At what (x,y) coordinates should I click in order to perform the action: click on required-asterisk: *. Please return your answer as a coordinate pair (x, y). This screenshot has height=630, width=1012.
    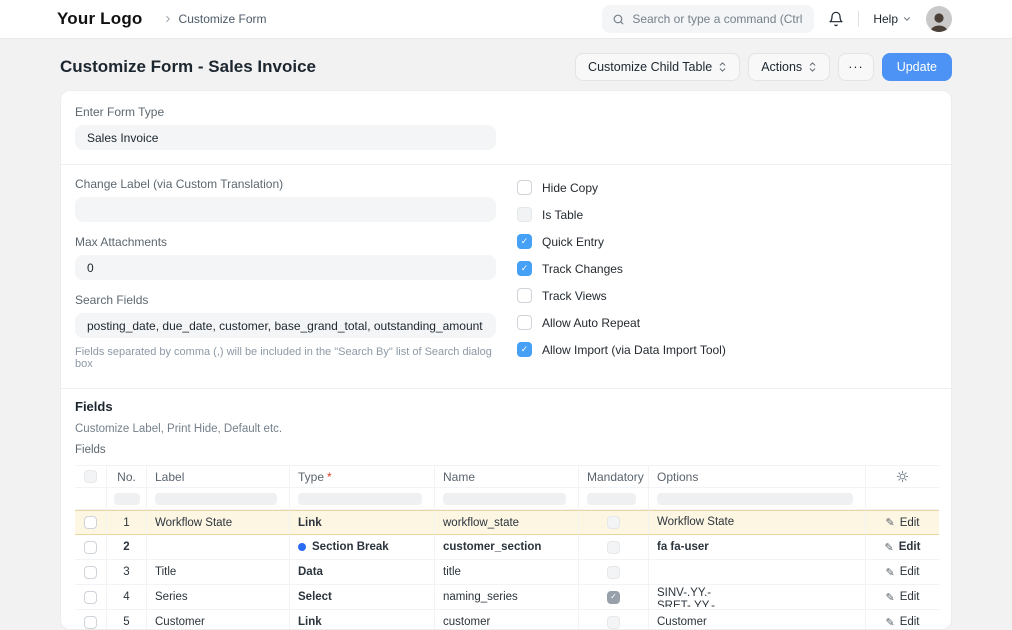
    Looking at the image, I should click on (329, 476).